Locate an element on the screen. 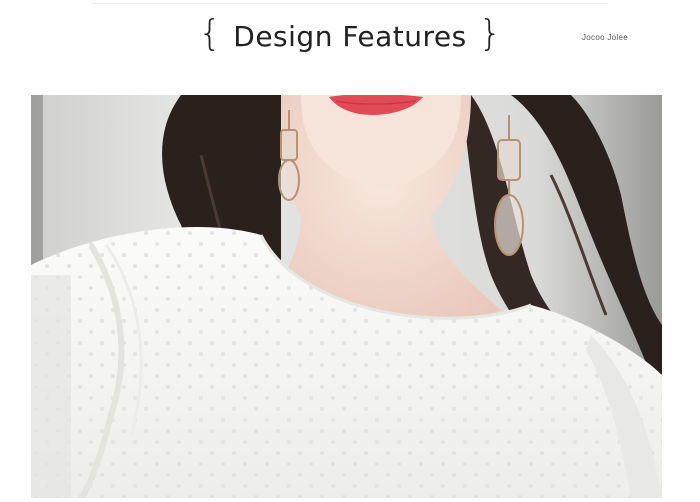 This screenshot has width=700, height=502. top-divider is located at coordinates (350, 3).